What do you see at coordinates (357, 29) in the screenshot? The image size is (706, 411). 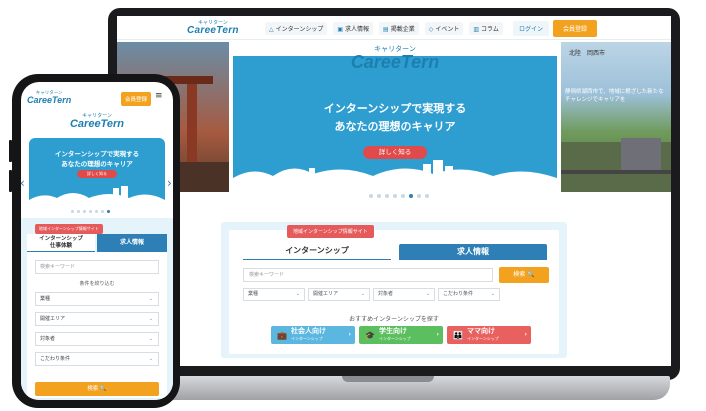 I see `nav-label: 求人情報` at bounding box center [357, 29].